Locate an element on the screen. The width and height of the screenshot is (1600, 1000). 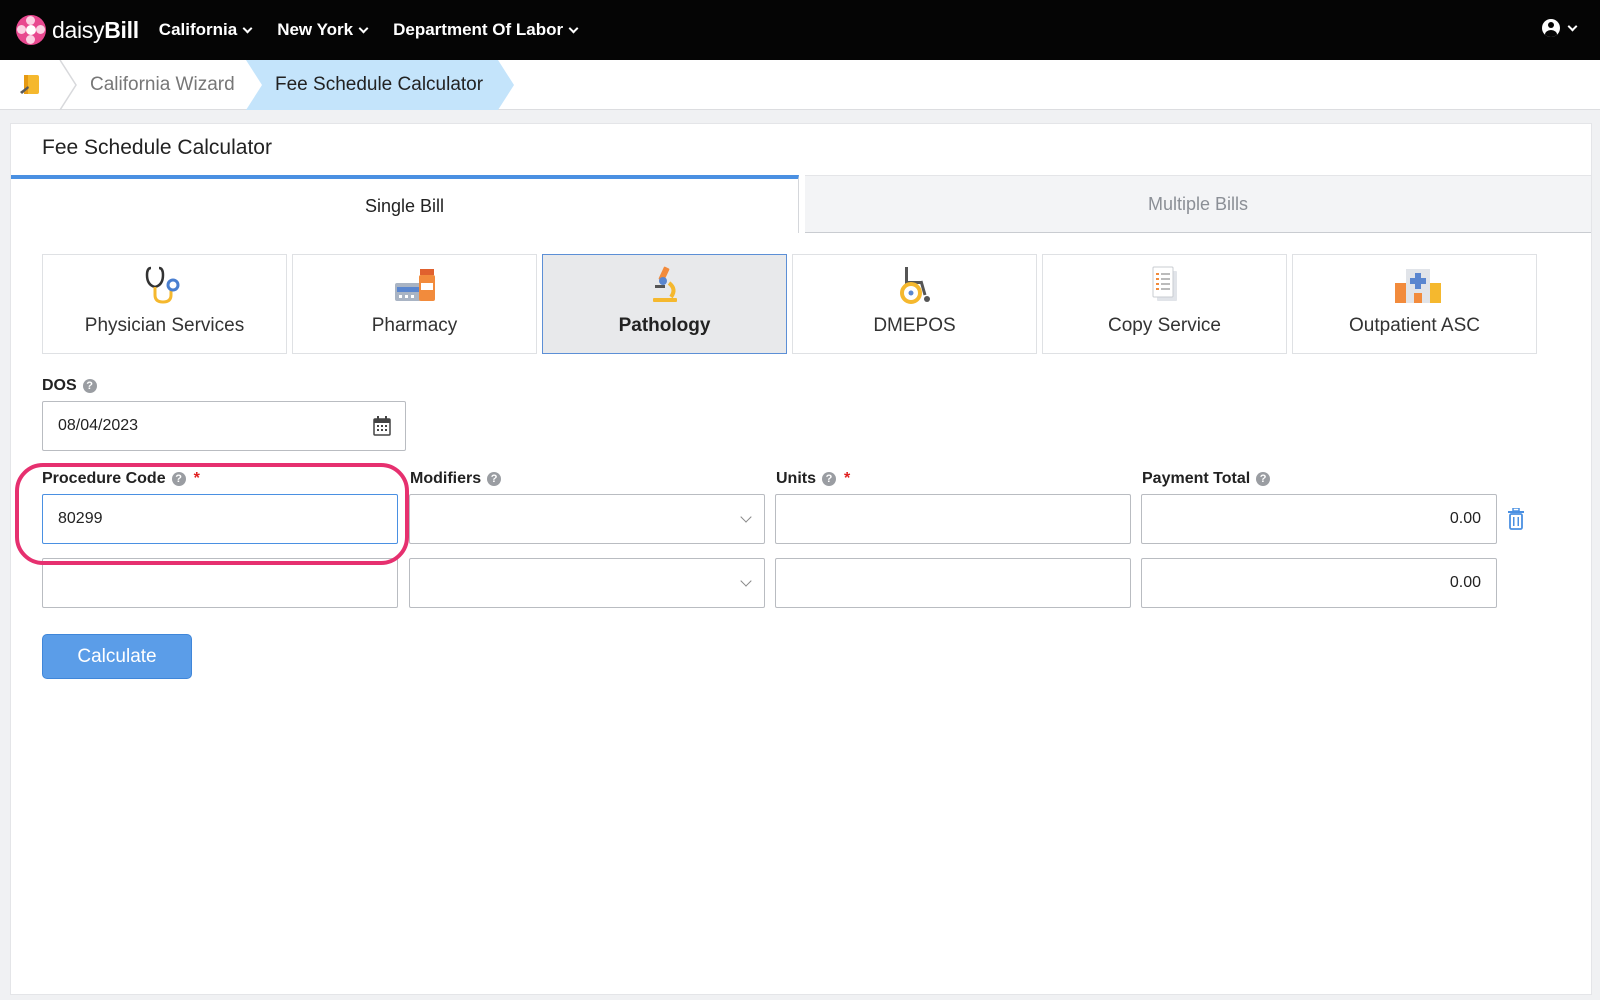
nav-new-york: New York is located at coordinates (323, 30).